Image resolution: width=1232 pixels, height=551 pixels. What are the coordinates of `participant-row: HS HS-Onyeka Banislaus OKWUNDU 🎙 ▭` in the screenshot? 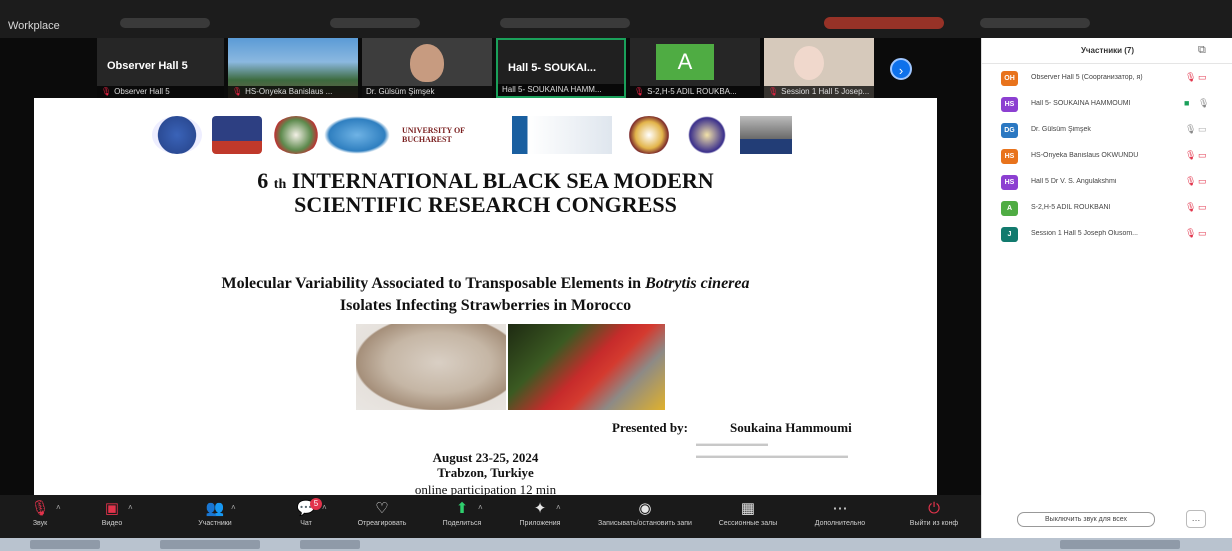 It's located at (1107, 157).